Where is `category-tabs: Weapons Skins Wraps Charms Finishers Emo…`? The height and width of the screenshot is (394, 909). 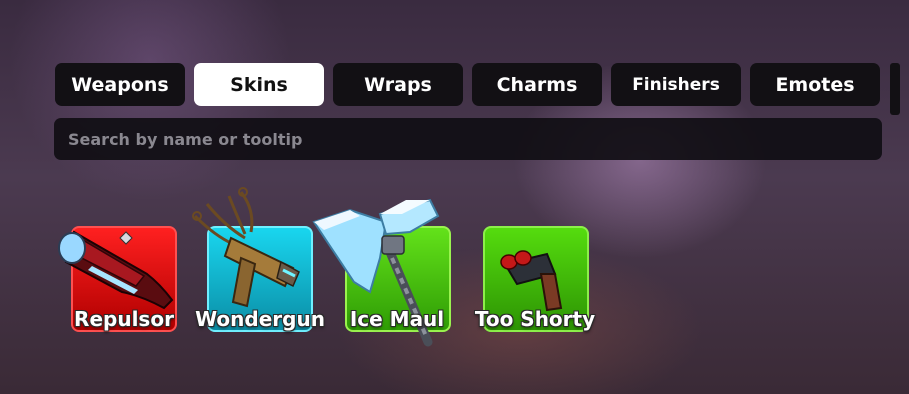
category-tabs: Weapons Skins Wraps Charms Finishers Emo… is located at coordinates (467, 84).